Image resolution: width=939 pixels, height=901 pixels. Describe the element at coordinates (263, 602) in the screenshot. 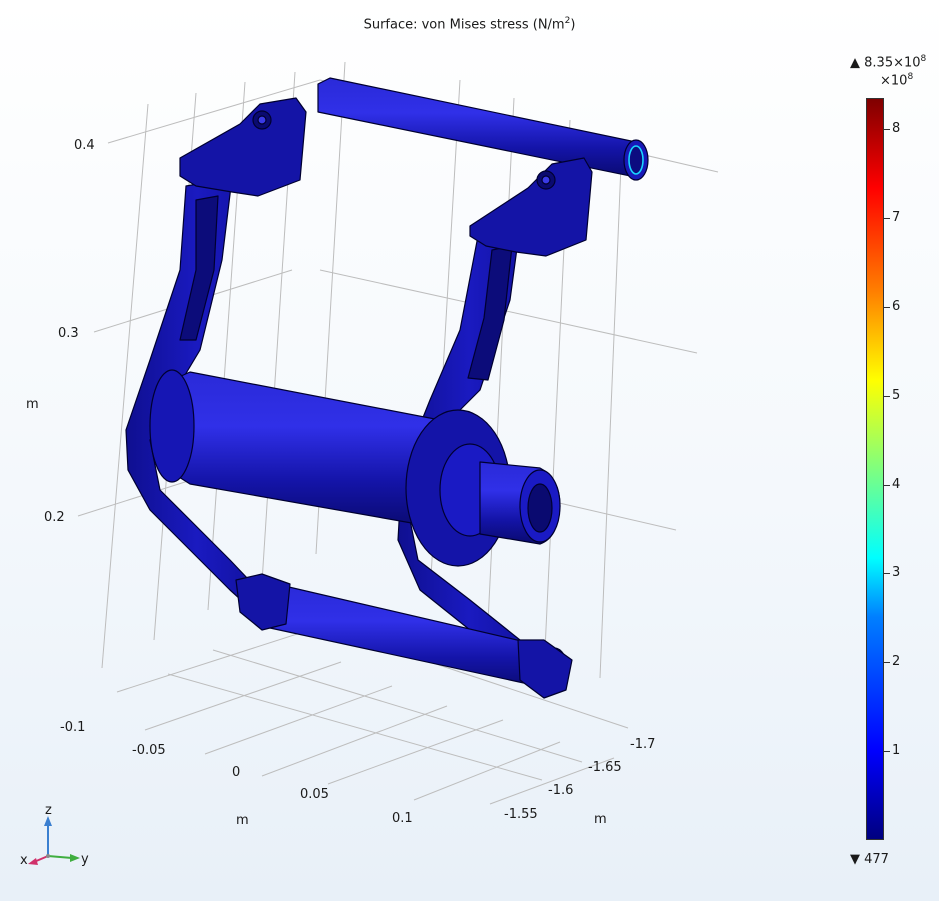

I see `bottom-left-clamp` at that location.